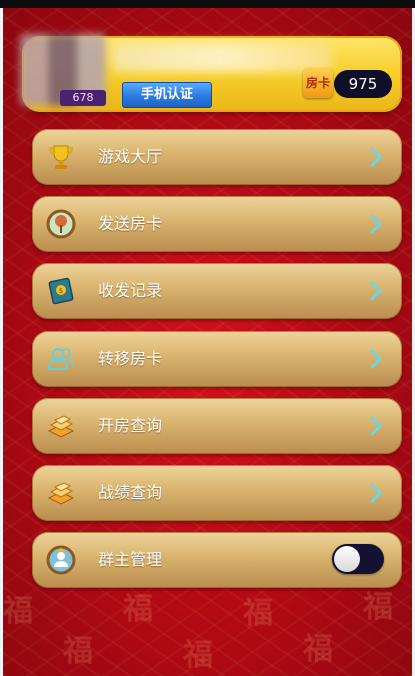 Image resolution: width=415 pixels, height=676 pixels. Describe the element at coordinates (130, 290) in the screenshot. I see `menu-item-label: 收发记录` at that location.